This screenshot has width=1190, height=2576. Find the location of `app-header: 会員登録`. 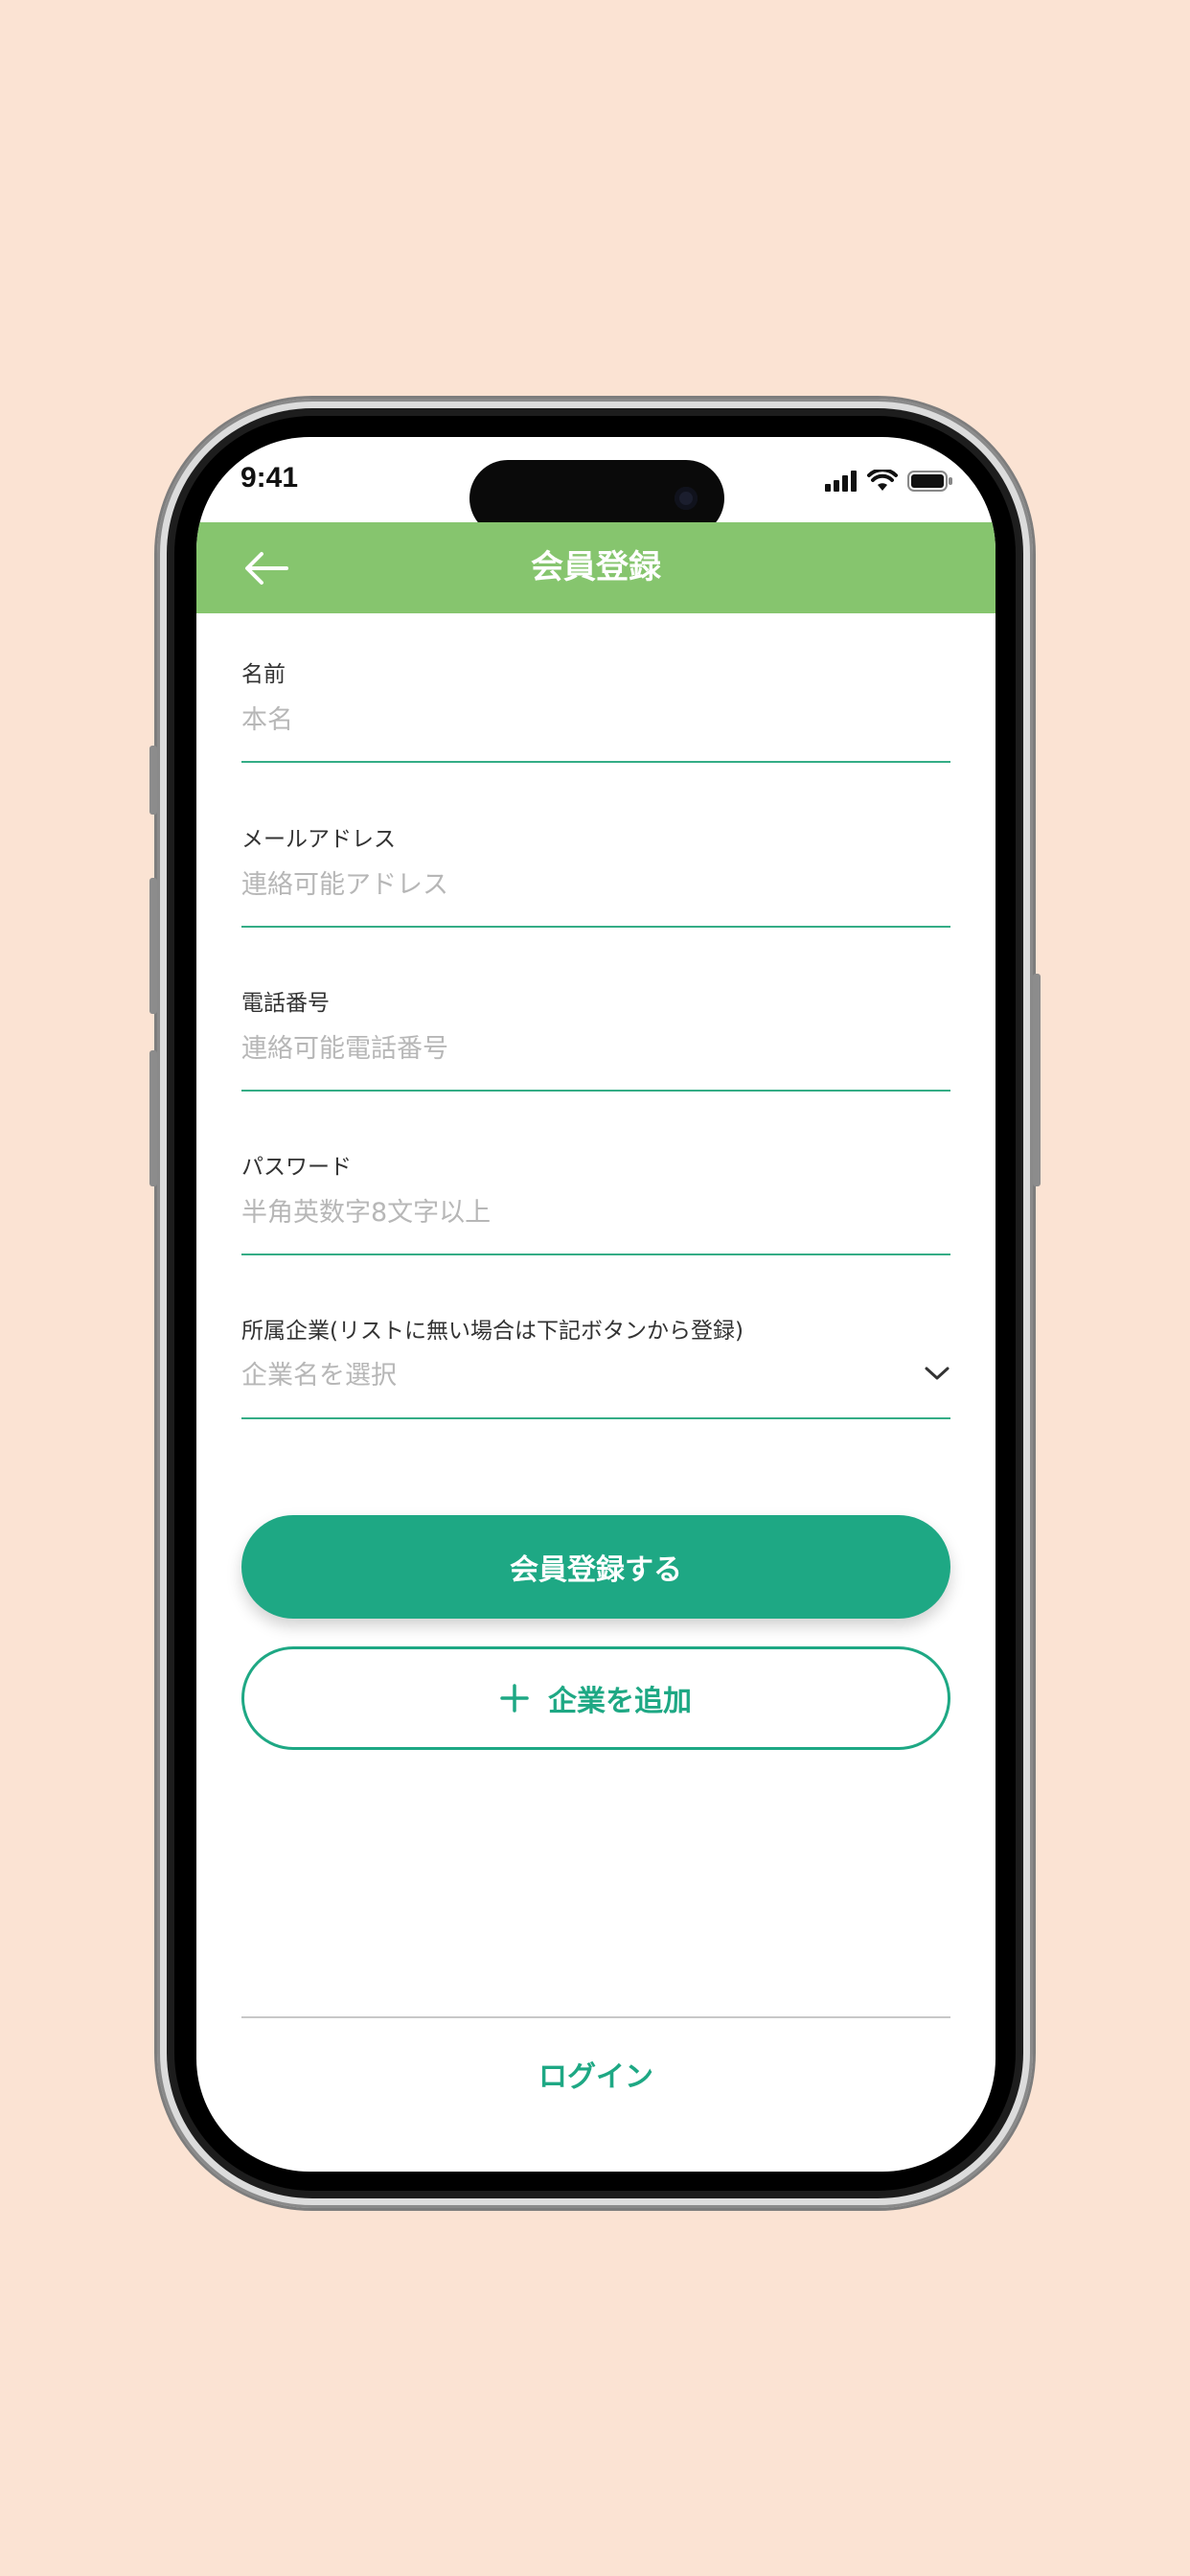

app-header: 会員登録 is located at coordinates (595, 567).